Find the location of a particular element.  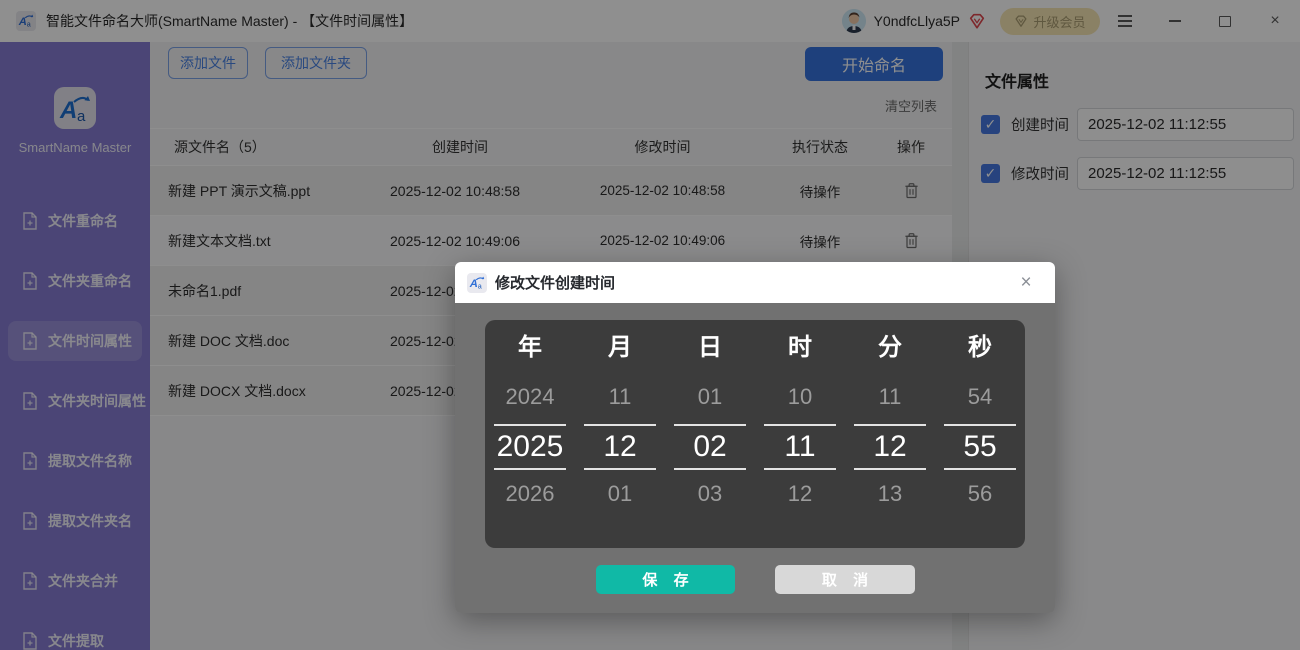

picker-column: 秒 54 55 56 is located at coordinates (980, 434).